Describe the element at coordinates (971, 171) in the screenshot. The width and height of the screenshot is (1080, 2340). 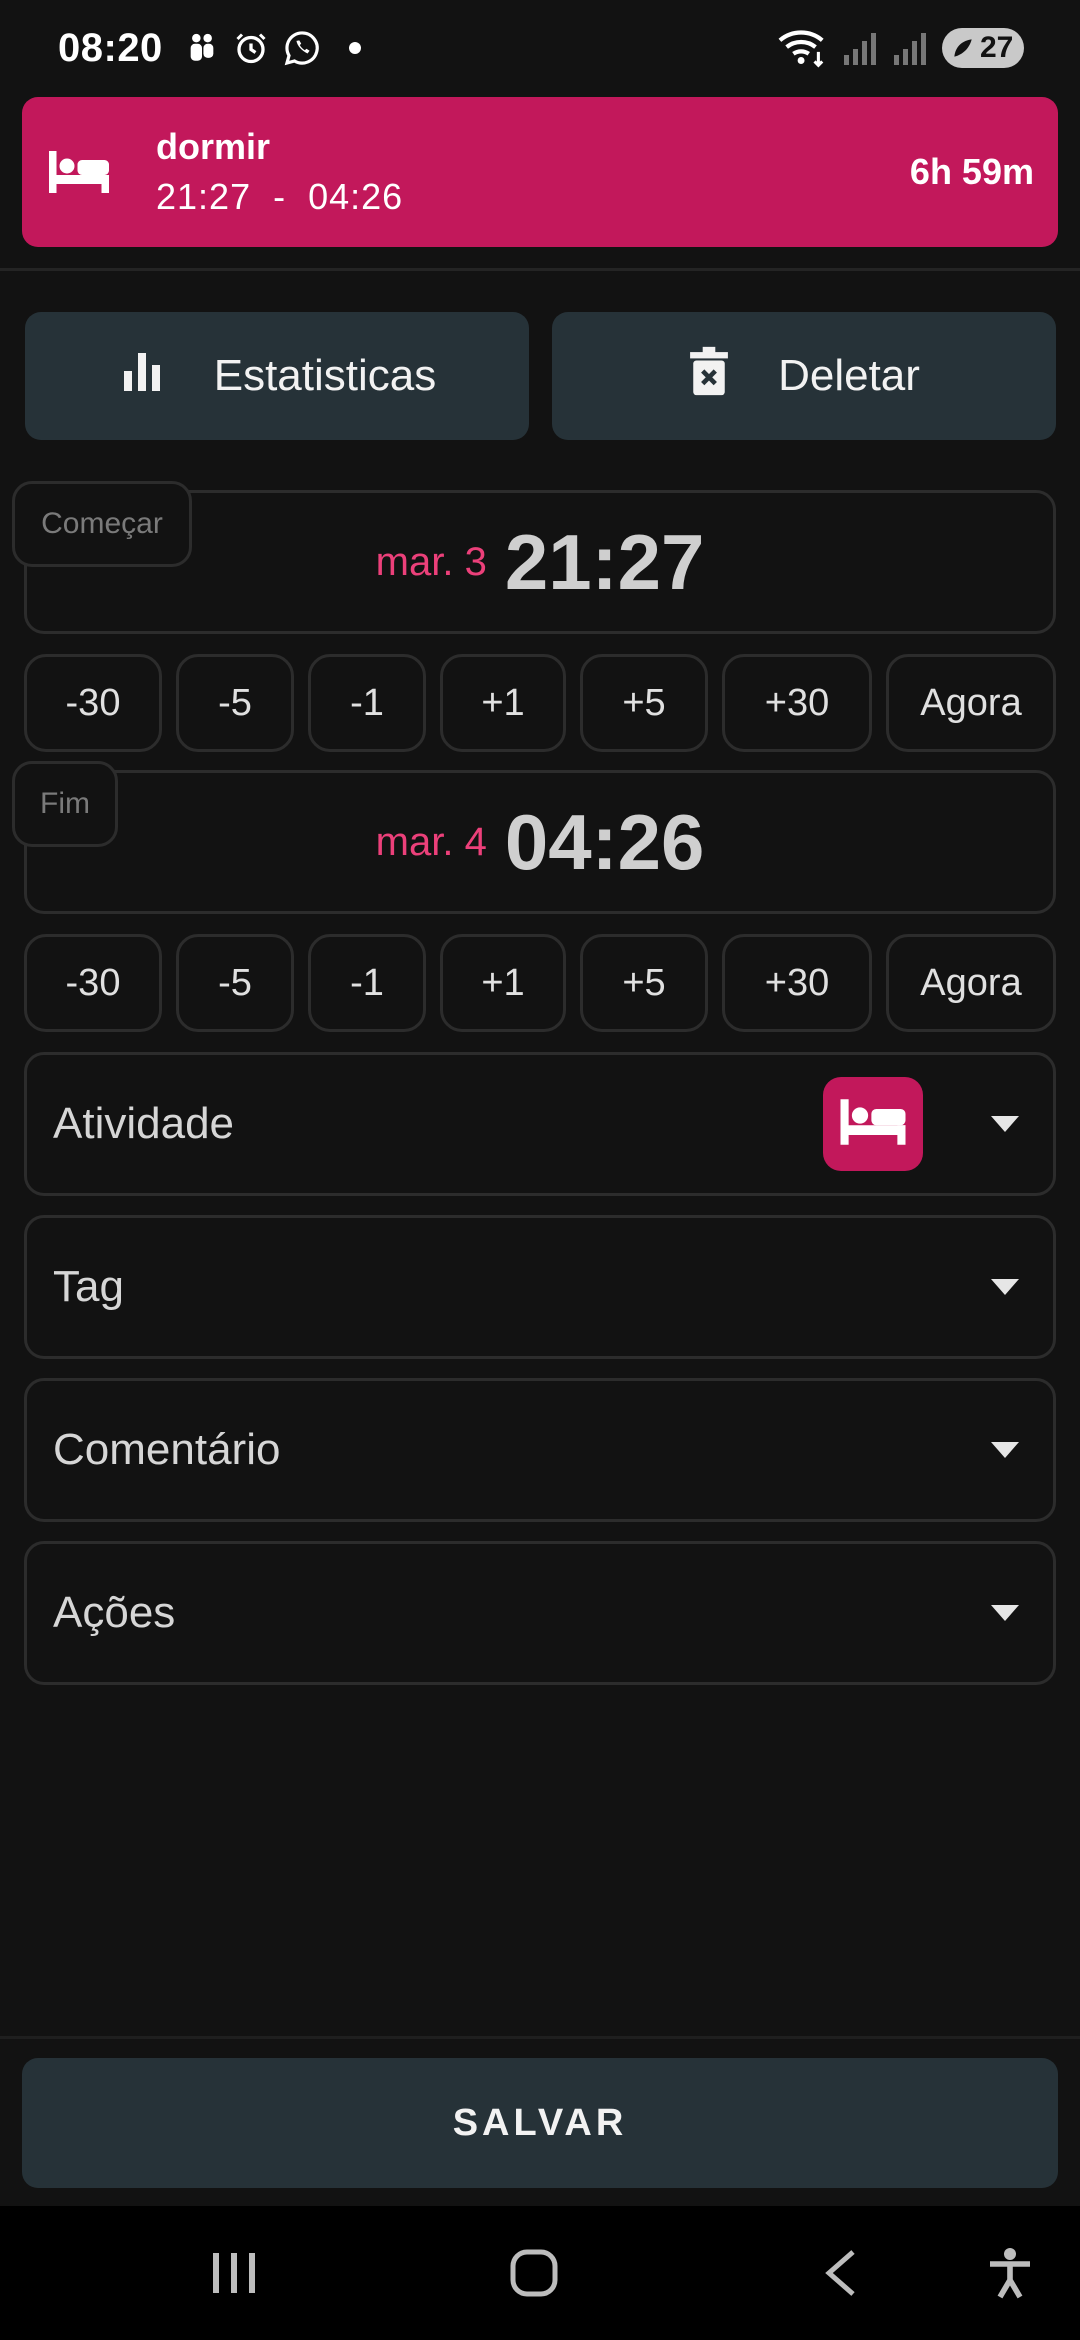
I see `banner-duration: 6h 59m` at that location.